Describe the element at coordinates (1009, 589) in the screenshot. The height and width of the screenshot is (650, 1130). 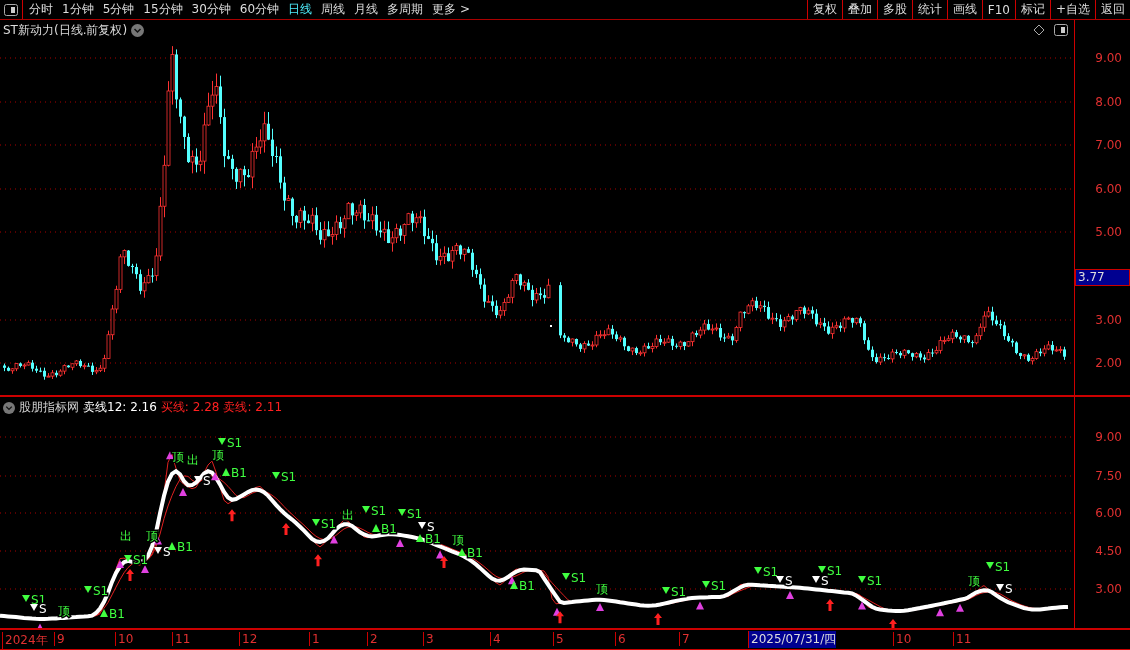
I see `signal-label: S` at that location.